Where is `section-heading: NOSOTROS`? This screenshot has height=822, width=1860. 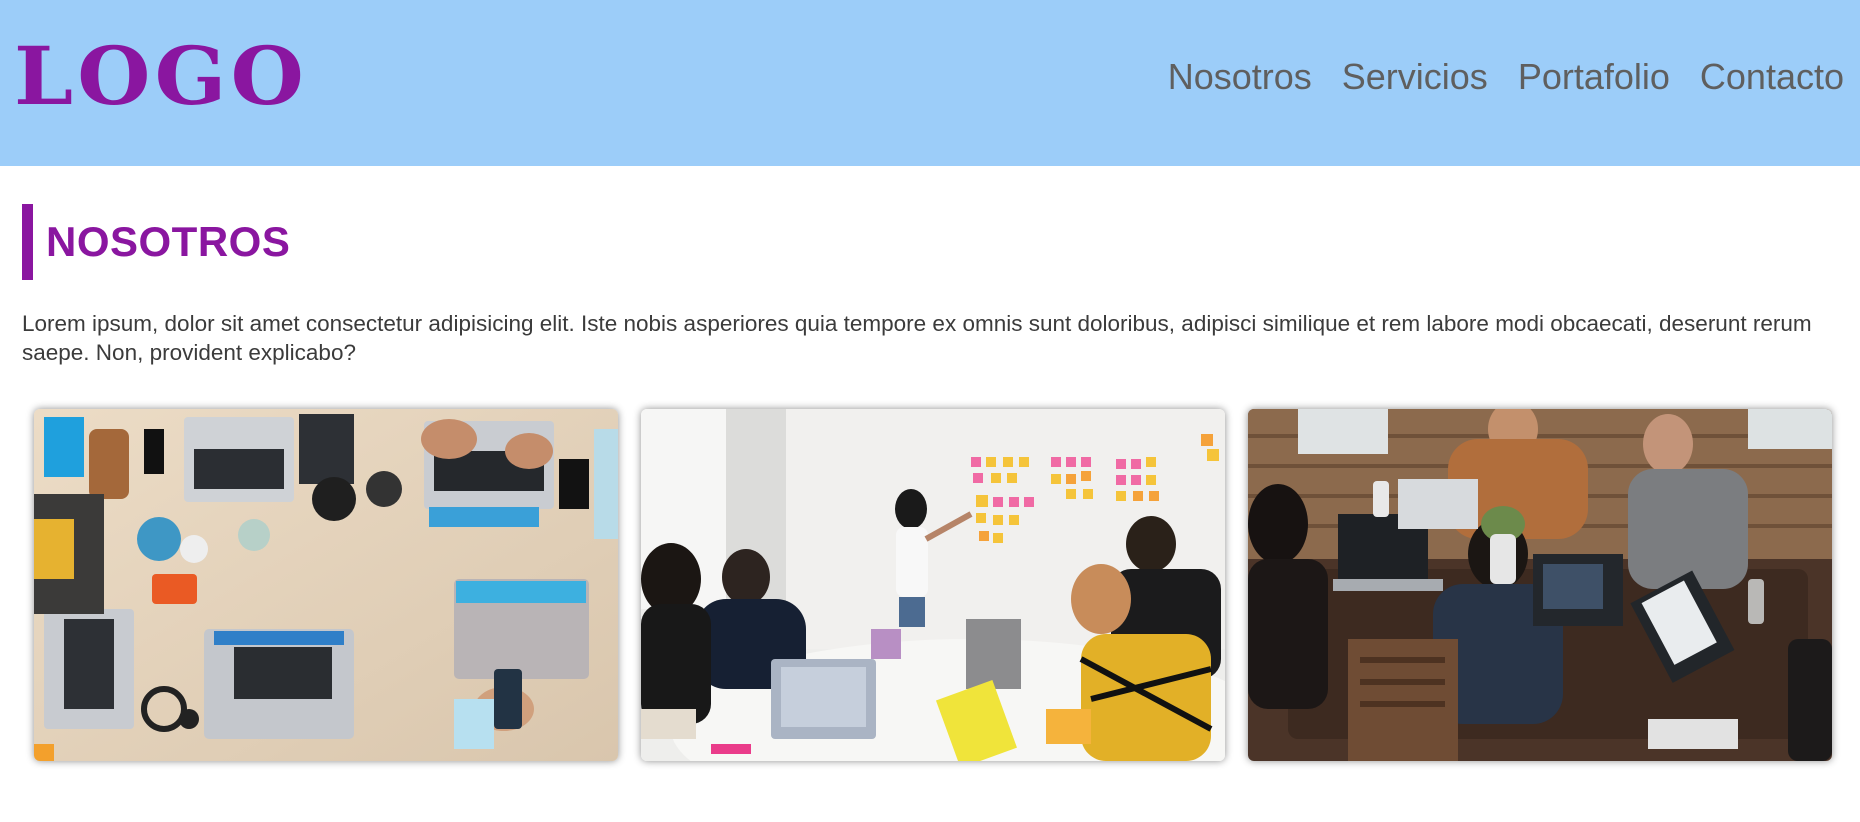 section-heading: NOSOTROS is located at coordinates (156, 242).